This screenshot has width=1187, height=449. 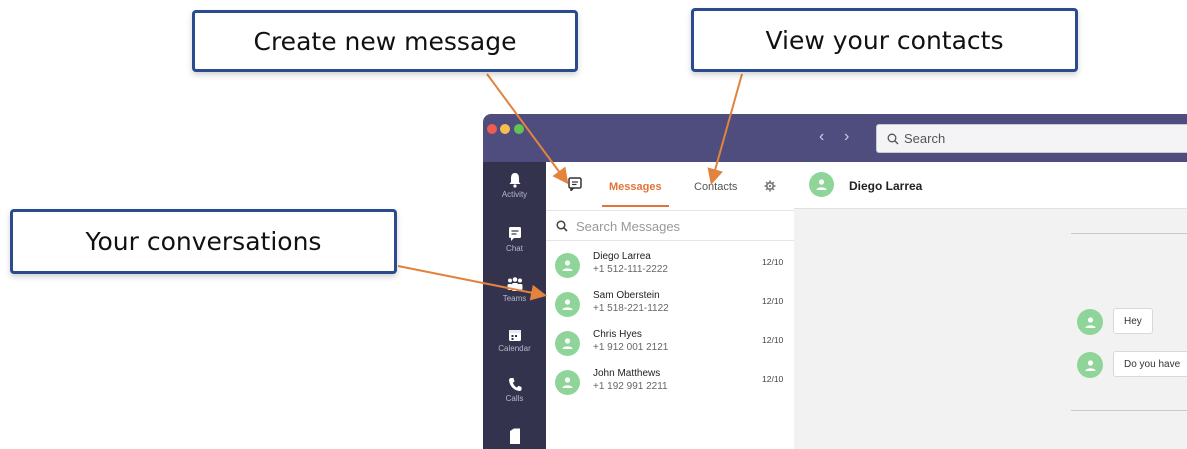 What do you see at coordinates (630, 386) in the screenshot?
I see `conversation-phone: +1 192 991 2211` at bounding box center [630, 386].